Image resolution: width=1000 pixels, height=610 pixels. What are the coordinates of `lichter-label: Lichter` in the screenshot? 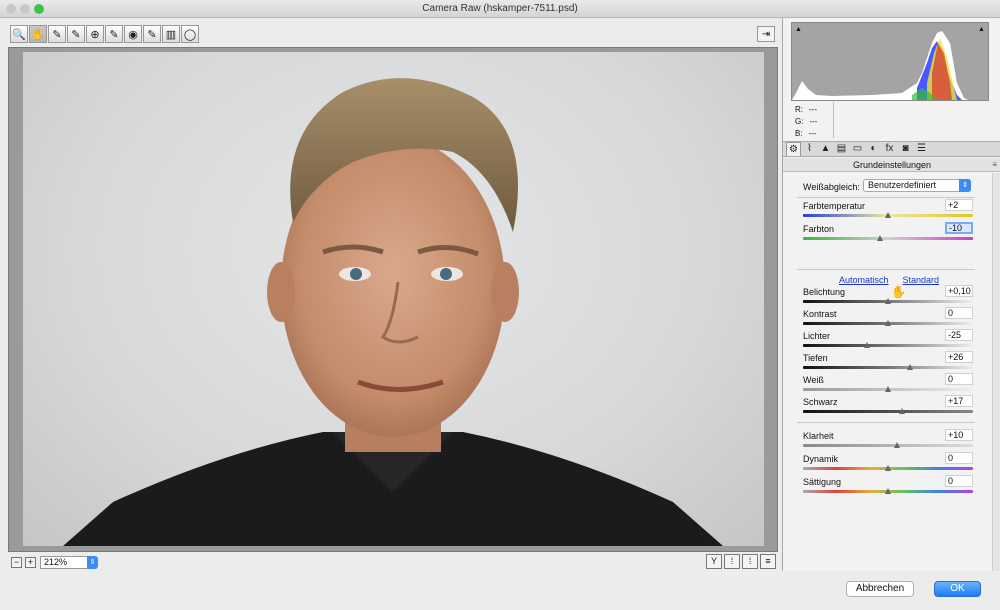 It's located at (817, 336).